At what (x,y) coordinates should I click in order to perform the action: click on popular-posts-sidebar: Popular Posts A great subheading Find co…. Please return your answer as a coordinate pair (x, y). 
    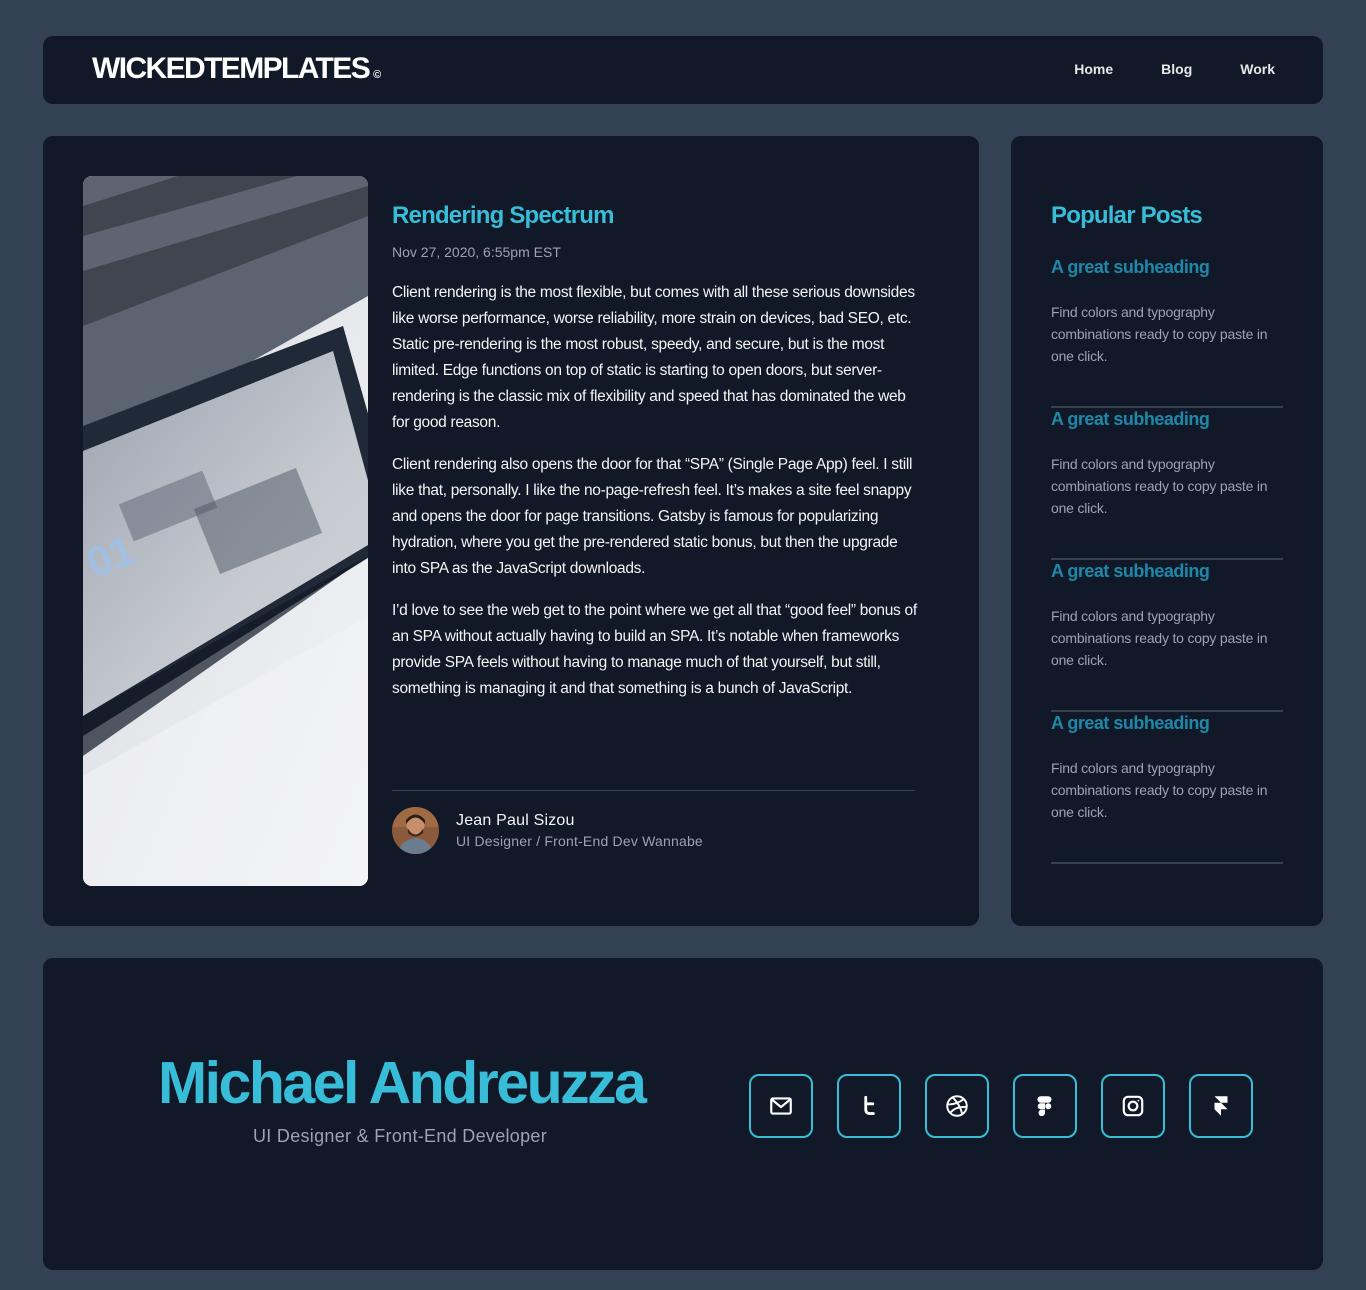
    Looking at the image, I should click on (1167, 531).